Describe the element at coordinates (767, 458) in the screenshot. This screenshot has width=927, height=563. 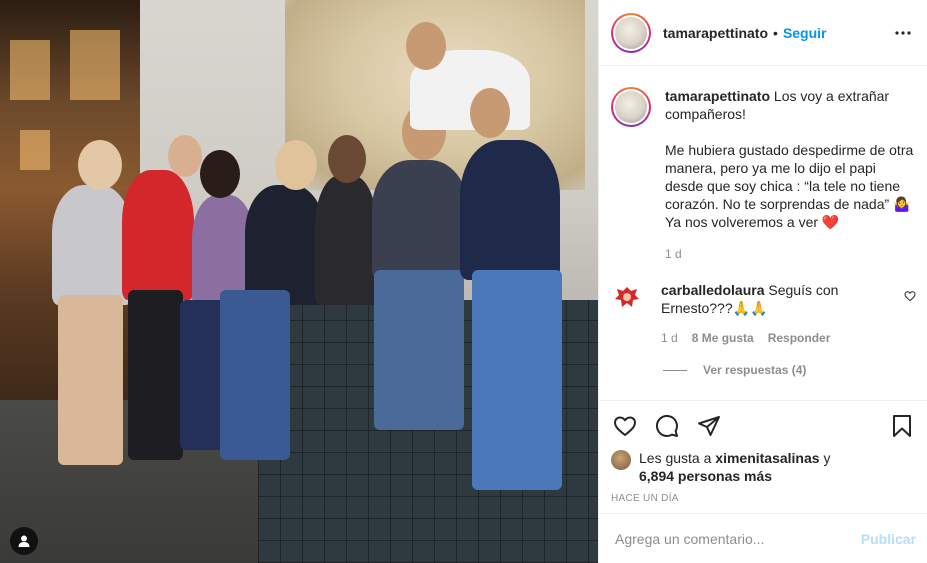
I see `liker-username: ximenitasalinas` at that location.